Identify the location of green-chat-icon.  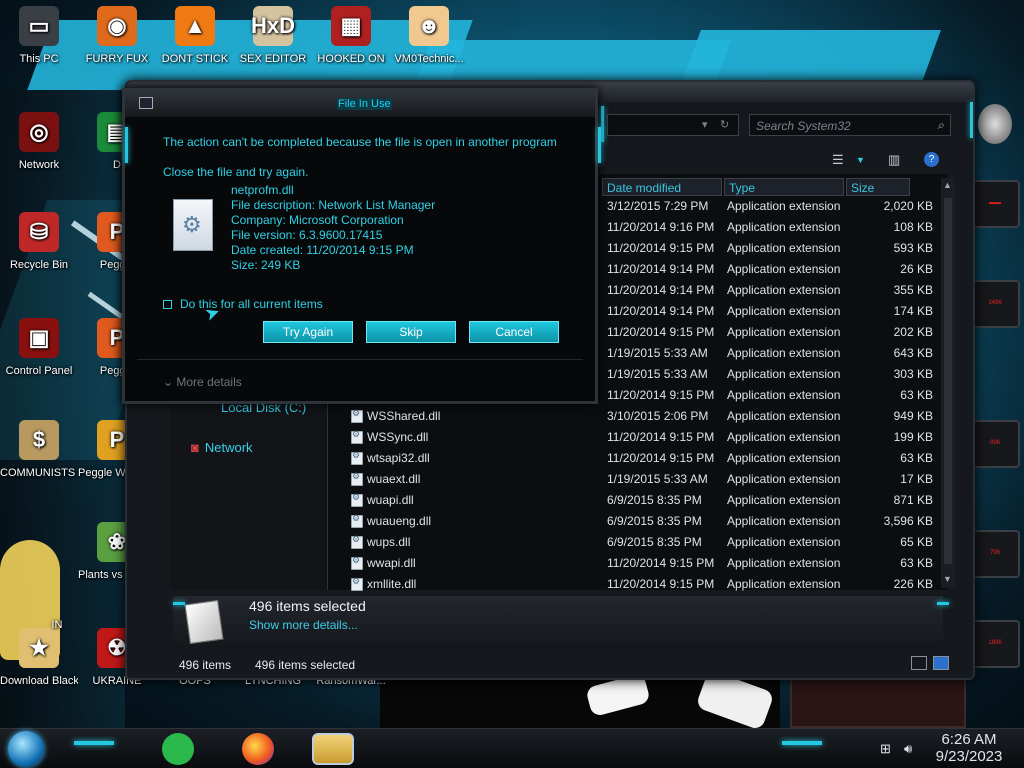
(178, 749).